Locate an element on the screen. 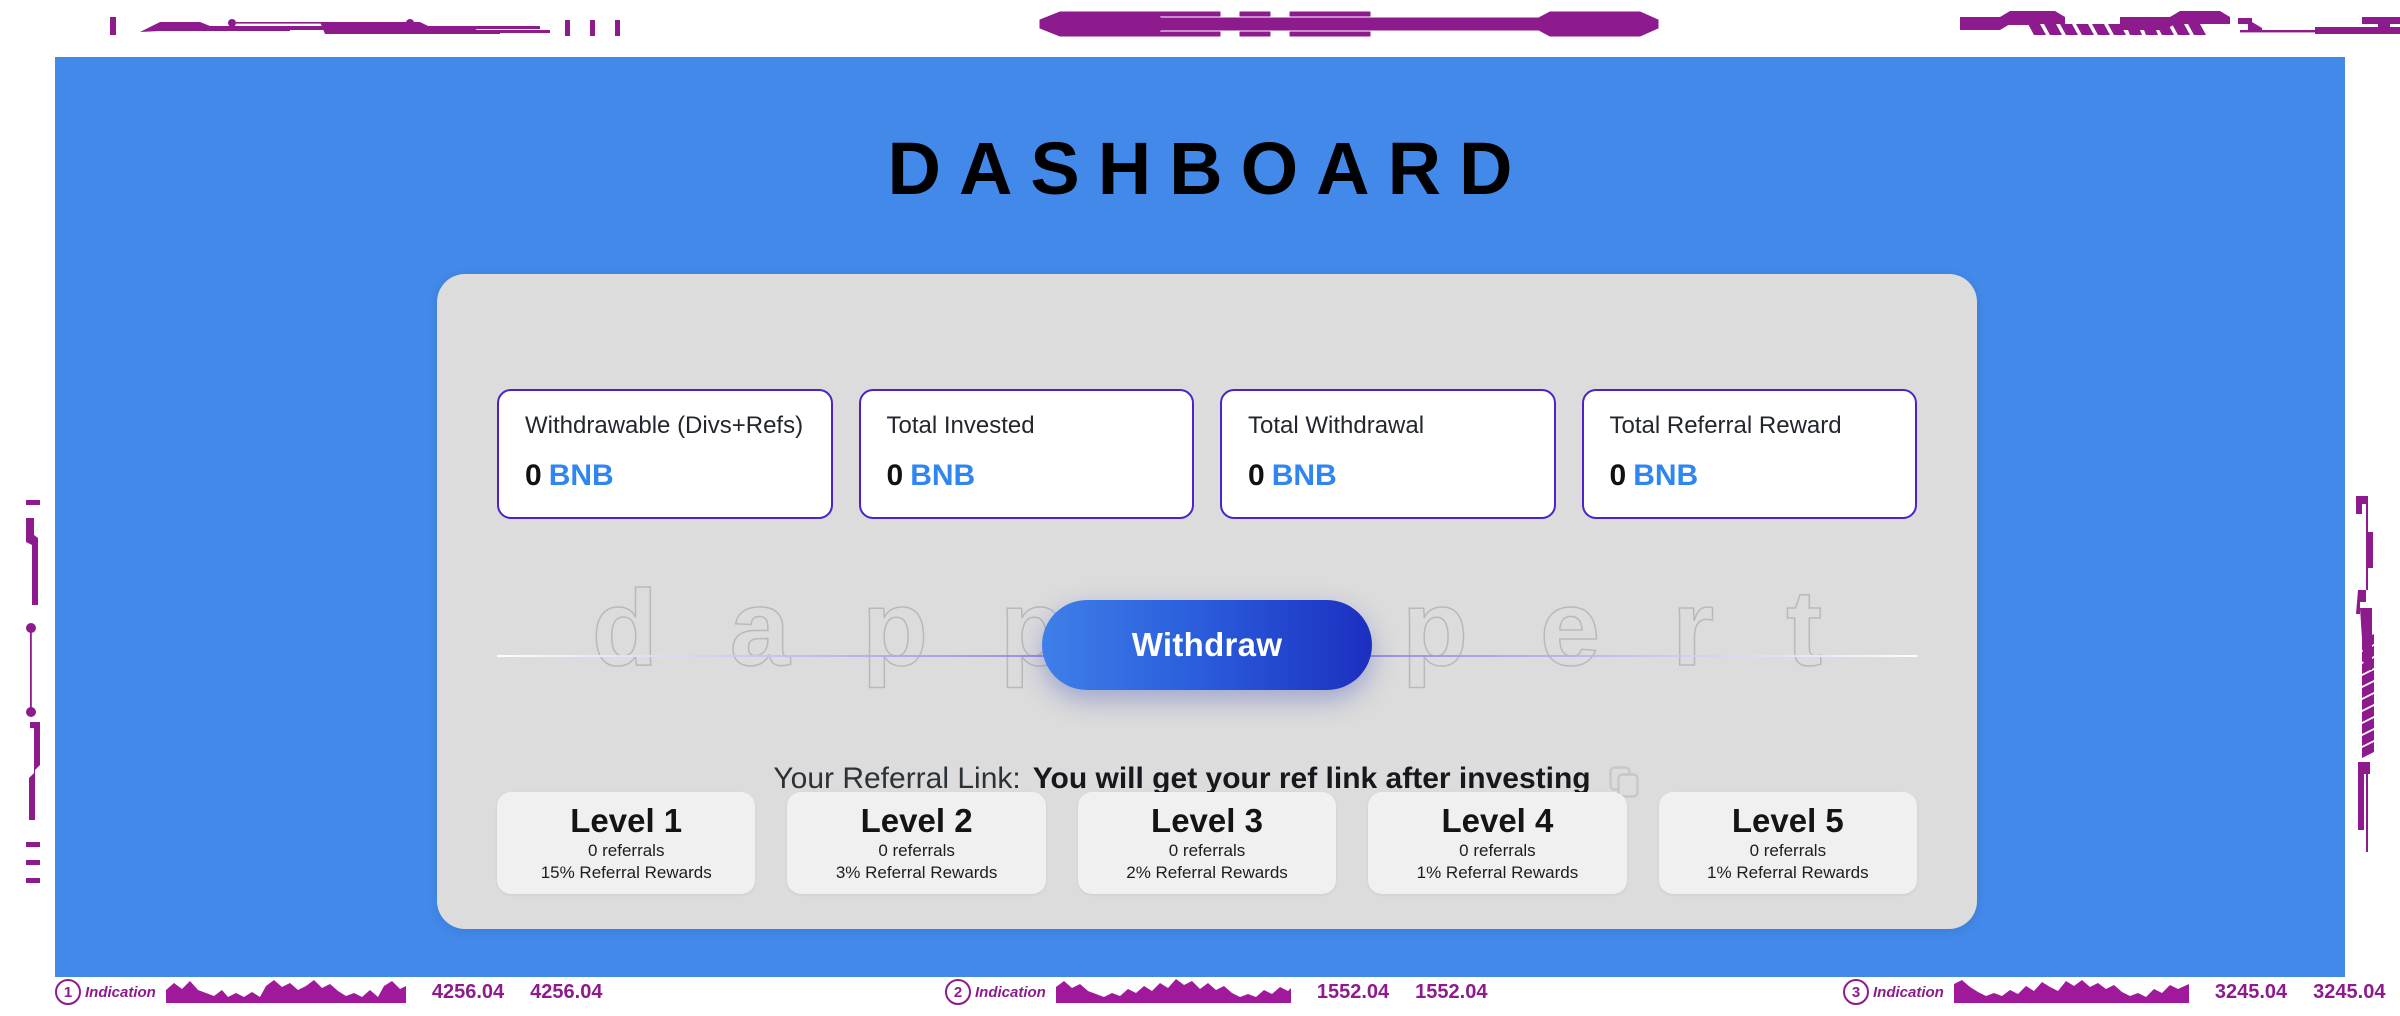  indication-badge: 2 is located at coordinates (958, 992).